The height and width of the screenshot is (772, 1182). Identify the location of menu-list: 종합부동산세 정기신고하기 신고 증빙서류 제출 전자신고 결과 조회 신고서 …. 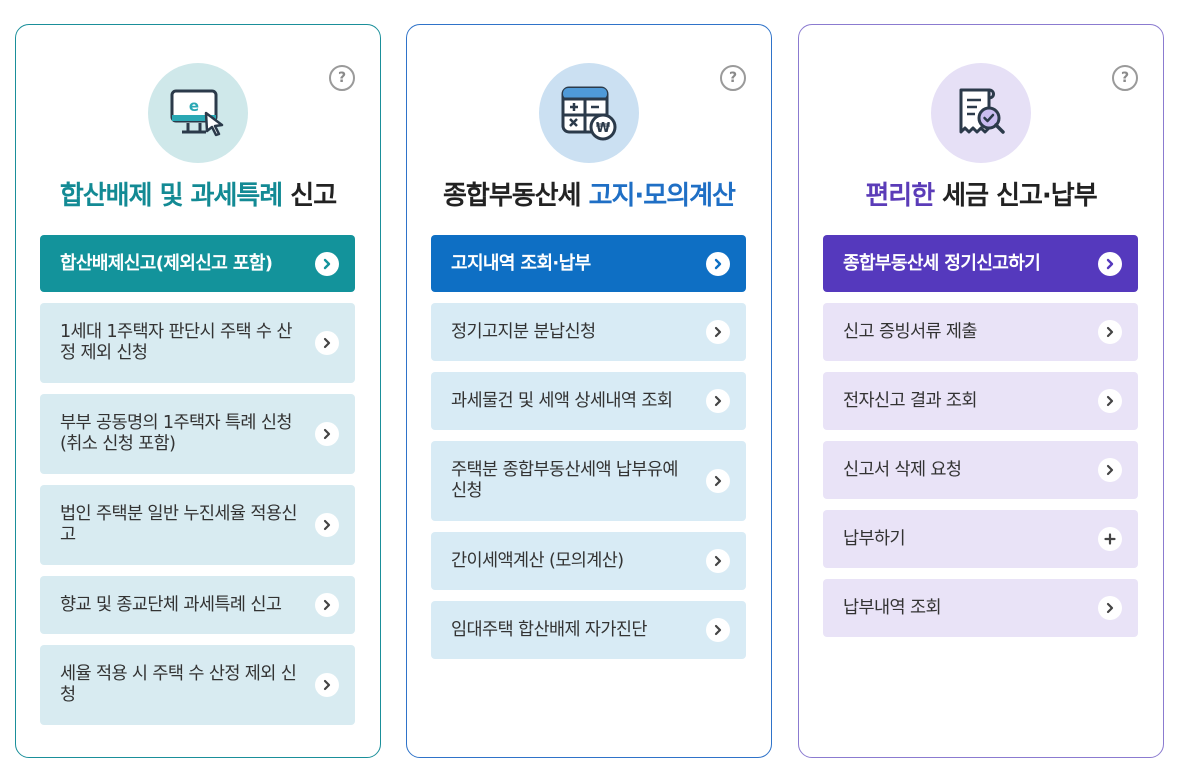
(980, 441).